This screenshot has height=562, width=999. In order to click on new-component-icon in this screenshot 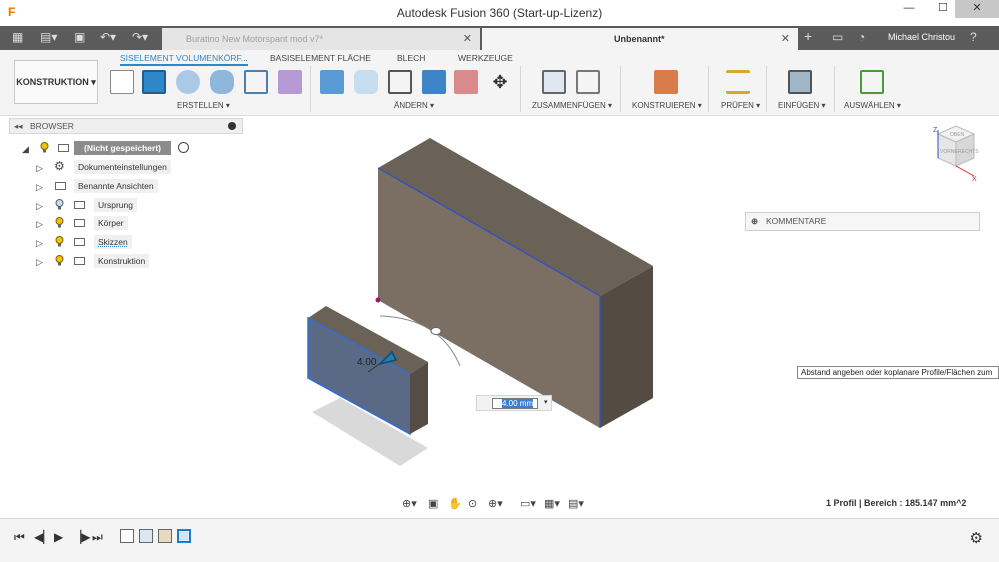, I will do `click(554, 82)`.